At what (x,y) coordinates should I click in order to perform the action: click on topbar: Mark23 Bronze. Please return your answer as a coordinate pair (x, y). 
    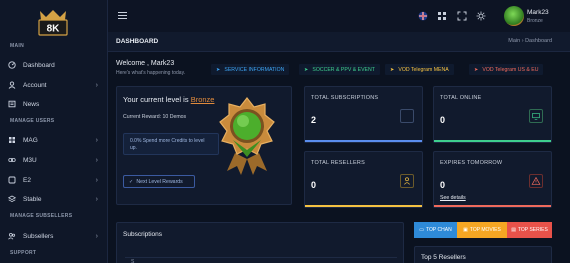
    Looking at the image, I should click on (339, 16).